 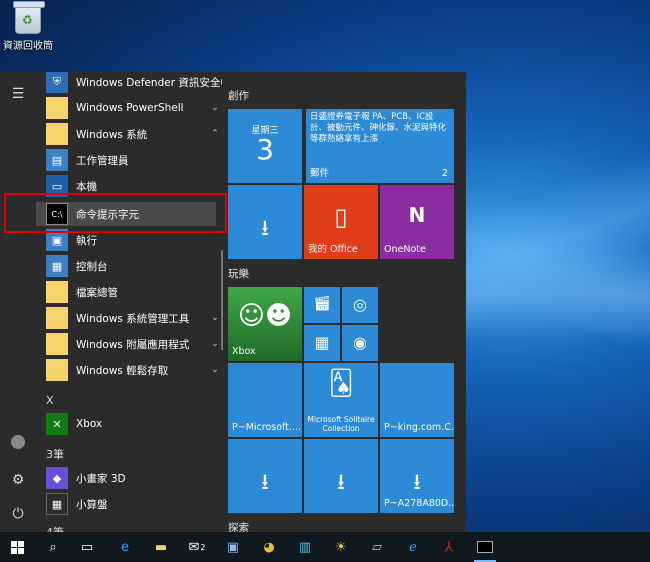 I want to click on tile-calculator: ▦, so click(x=322, y=343).